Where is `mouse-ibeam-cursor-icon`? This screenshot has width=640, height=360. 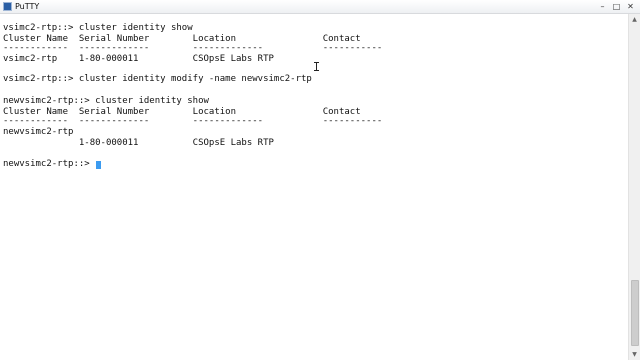
mouse-ibeam-cursor-icon is located at coordinates (316, 66).